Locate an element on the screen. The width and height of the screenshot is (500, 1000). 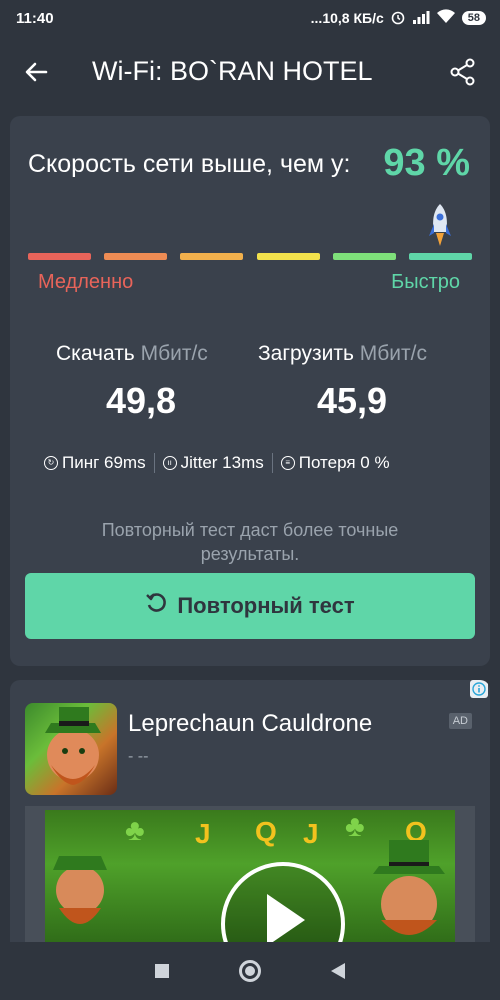
status-time: 11:40 is located at coordinates (35, 18).